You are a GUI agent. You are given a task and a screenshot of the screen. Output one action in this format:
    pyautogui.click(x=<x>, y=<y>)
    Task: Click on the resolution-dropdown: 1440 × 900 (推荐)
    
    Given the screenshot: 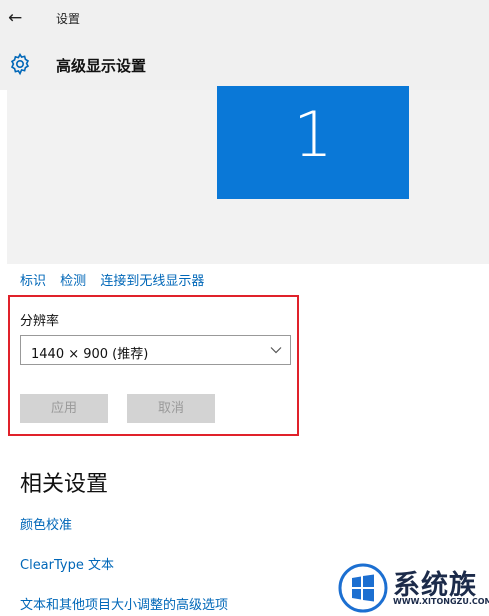 What is the action you would take?
    pyautogui.click(x=155, y=350)
    